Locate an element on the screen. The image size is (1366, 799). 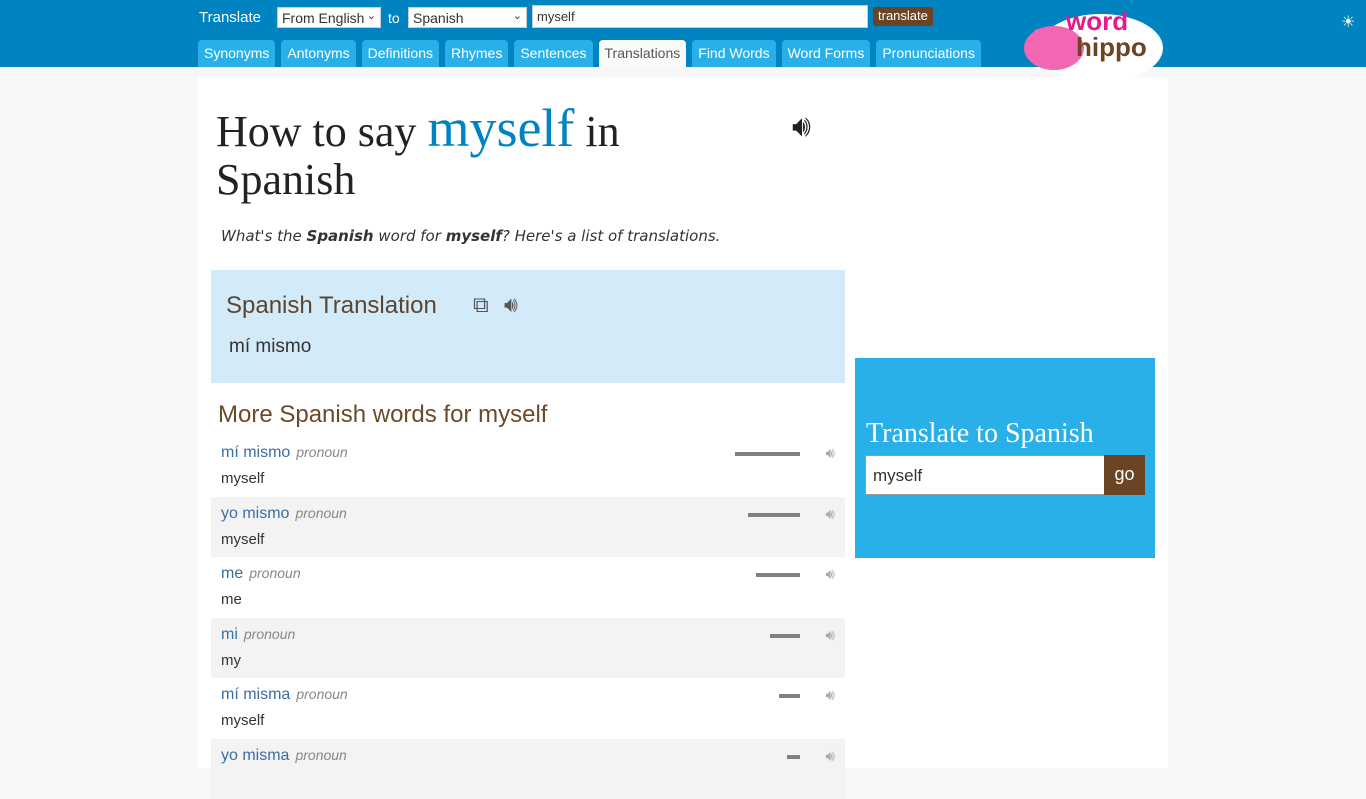
translate-widget: Translate to Spanish myself go is located at coordinates (1005, 458).